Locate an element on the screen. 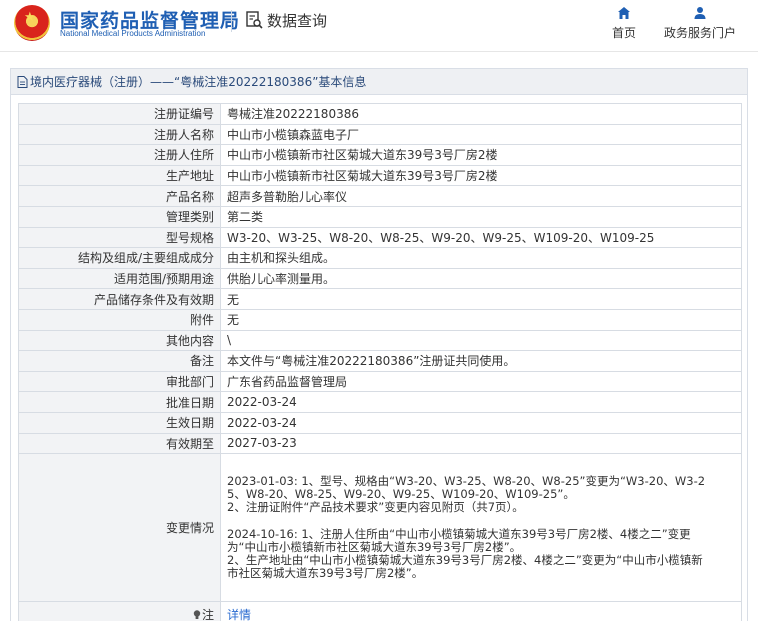 The width and height of the screenshot is (758, 621). row-key: 型号规格 is located at coordinates (119, 237).